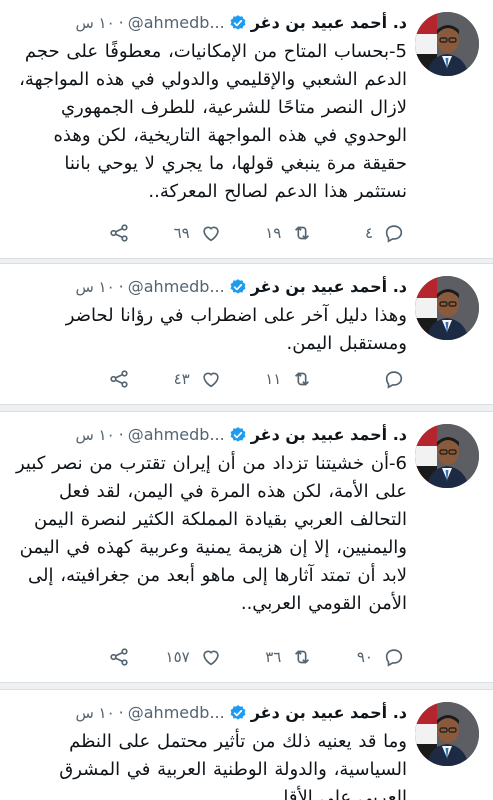 This screenshot has height=800, width=493. What do you see at coordinates (177, 657) in the screenshot?
I see `like-count: ١٥٧` at bounding box center [177, 657].